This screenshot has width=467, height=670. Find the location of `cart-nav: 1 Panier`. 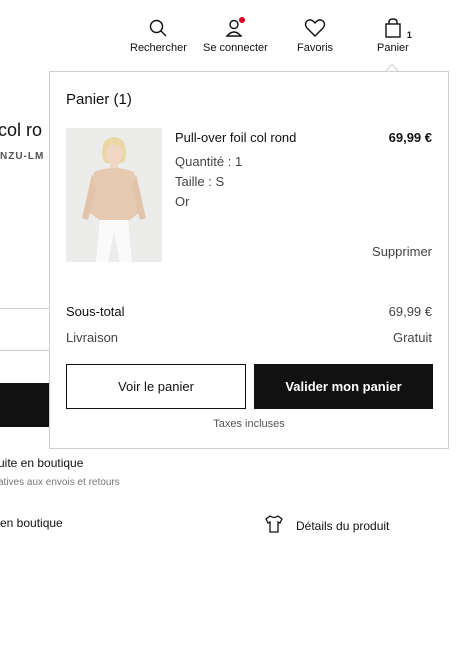

cart-nav: 1 Panier is located at coordinates (394, 36).